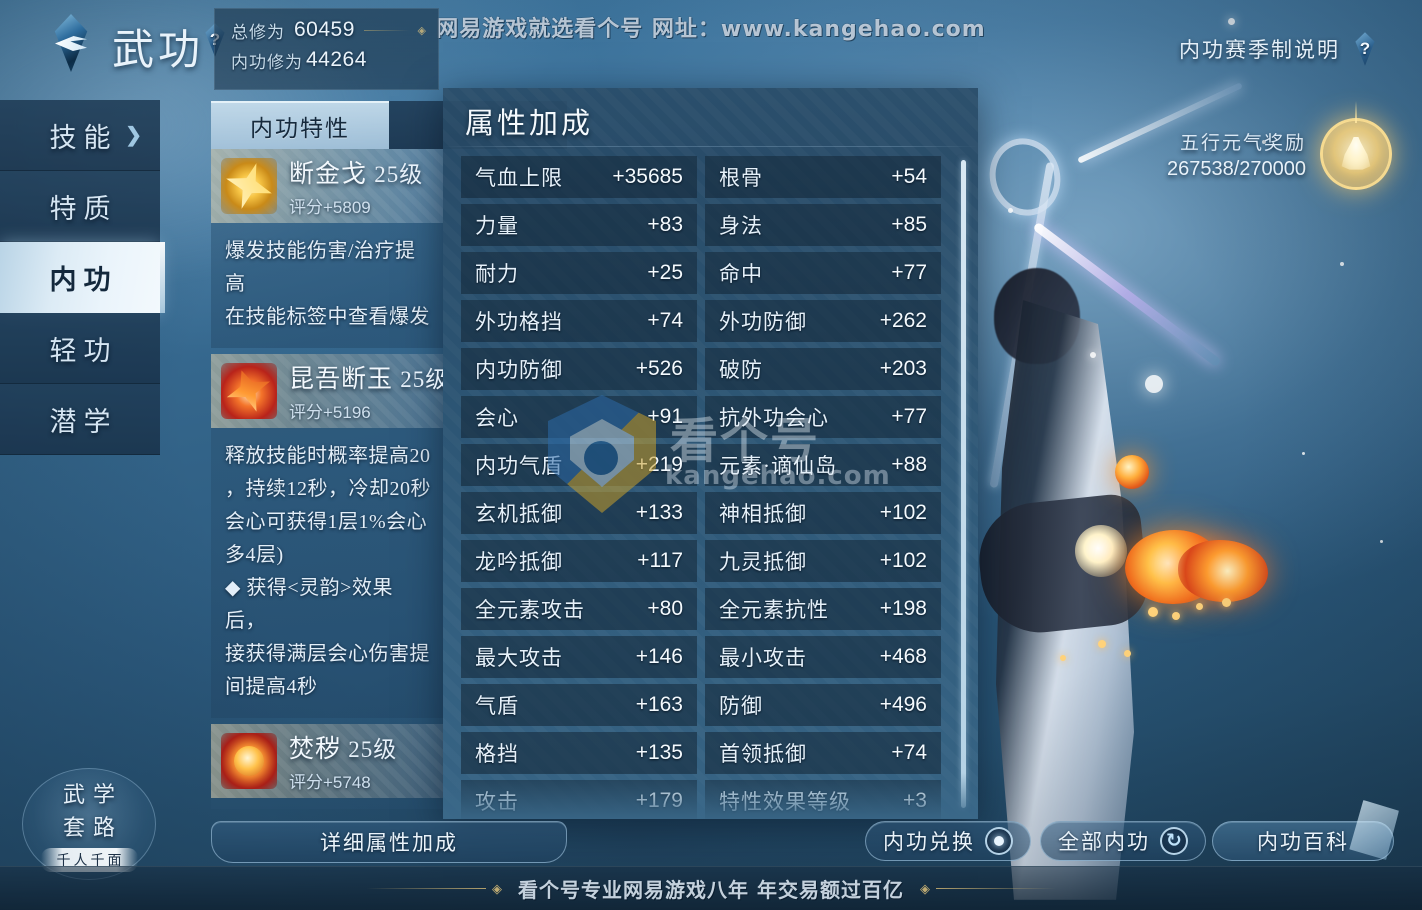  What do you see at coordinates (823, 705) in the screenshot?
I see `attribute-row: 防御 +496` at bounding box center [823, 705].